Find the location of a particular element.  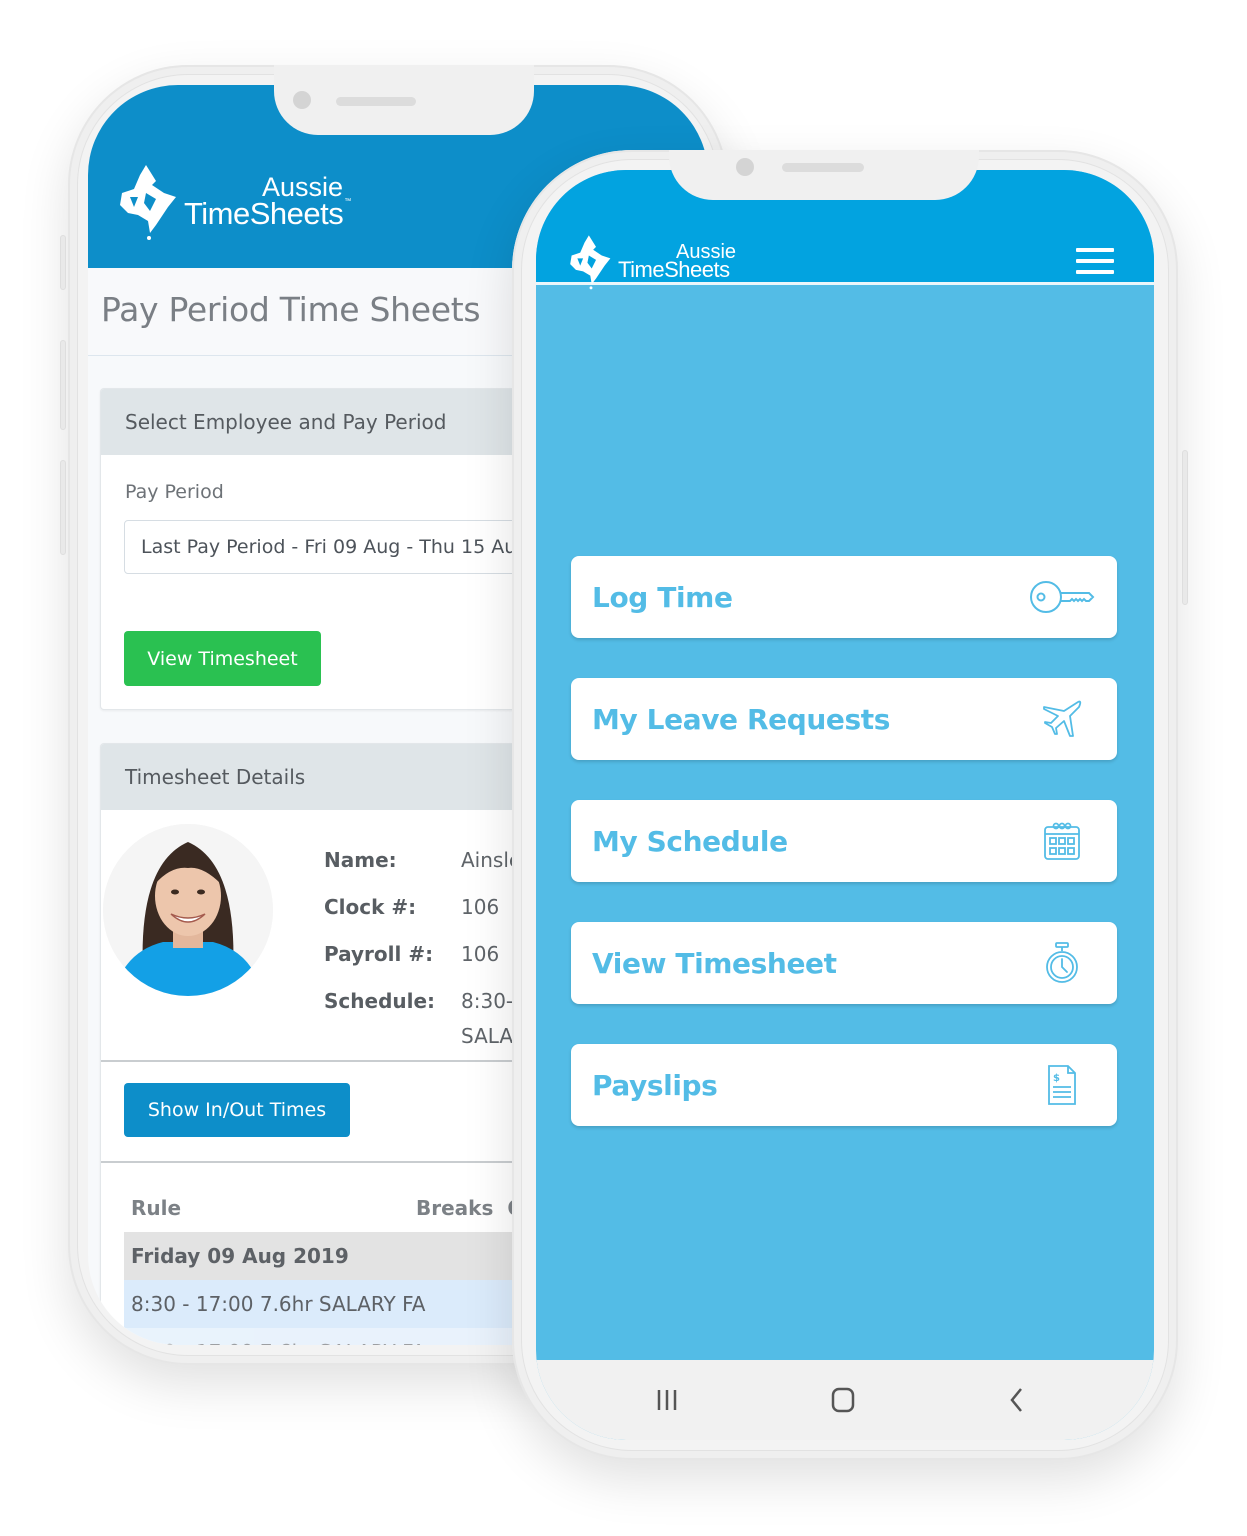

day-row: Friday 09 Aug 2019 is located at coordinates (331, 1256).